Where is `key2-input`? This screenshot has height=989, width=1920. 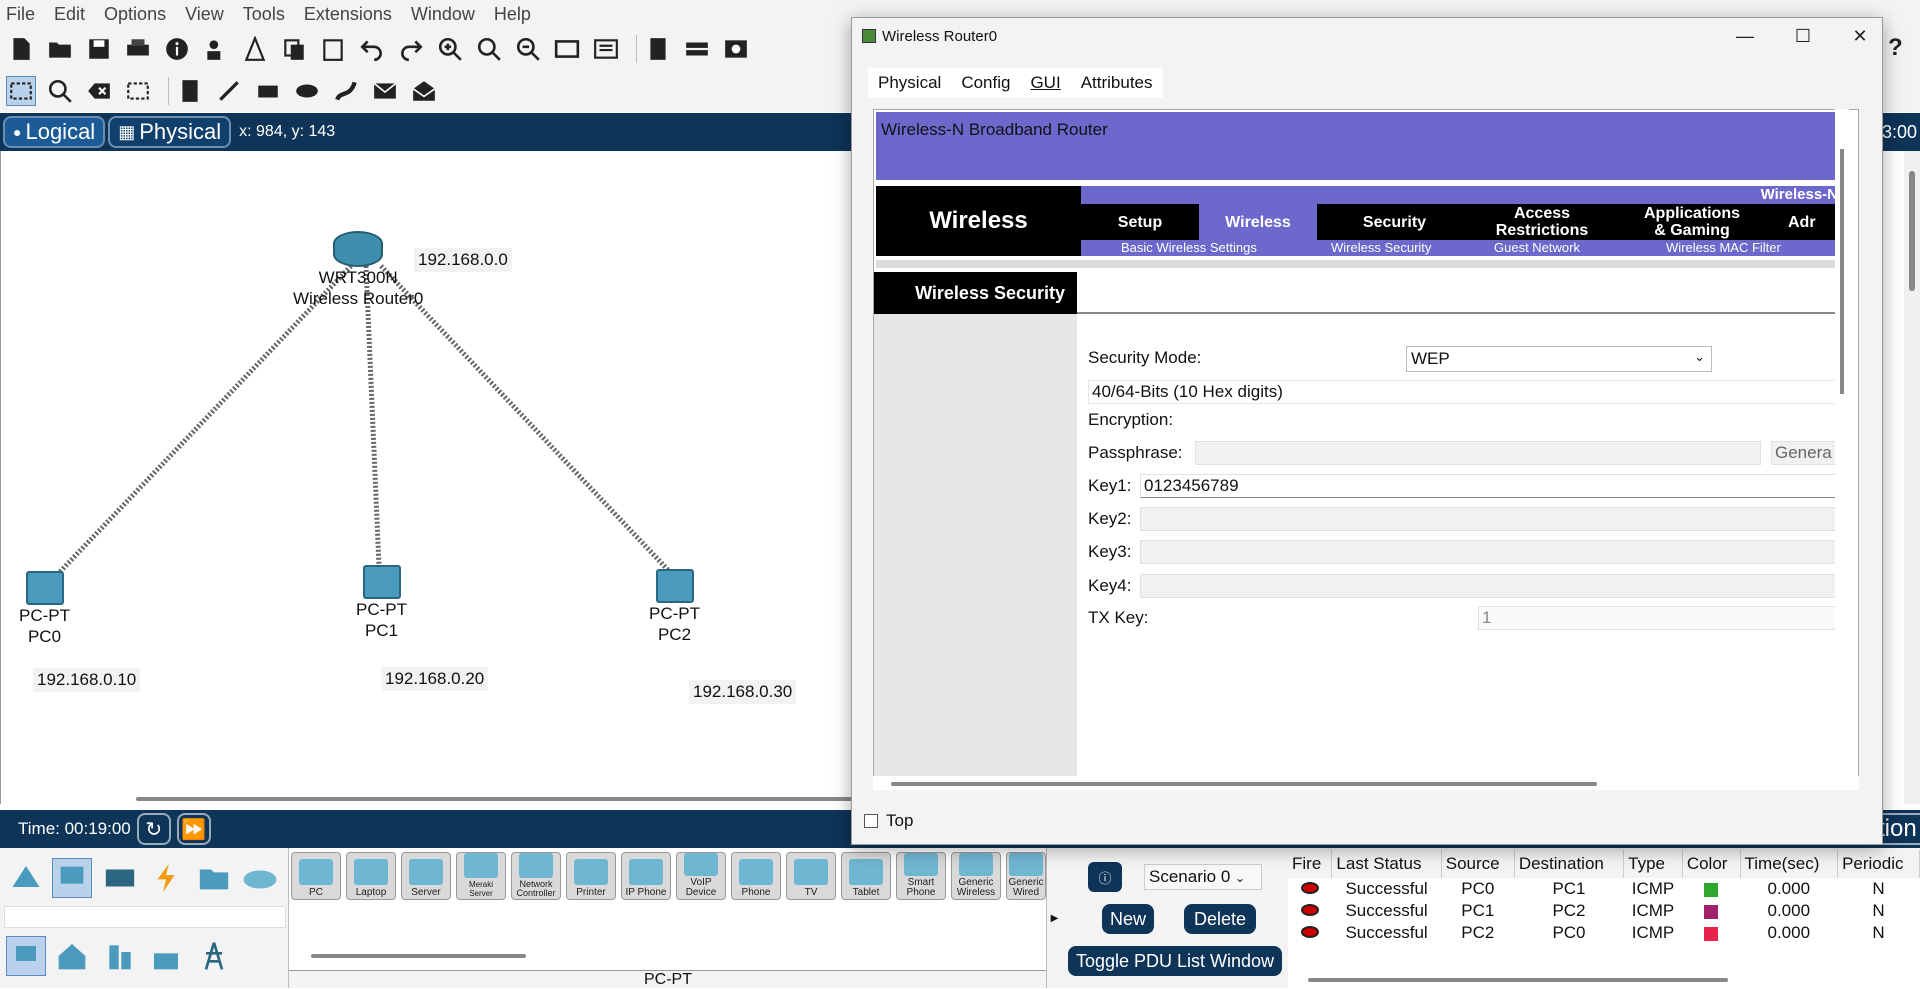 key2-input is located at coordinates (1490, 519).